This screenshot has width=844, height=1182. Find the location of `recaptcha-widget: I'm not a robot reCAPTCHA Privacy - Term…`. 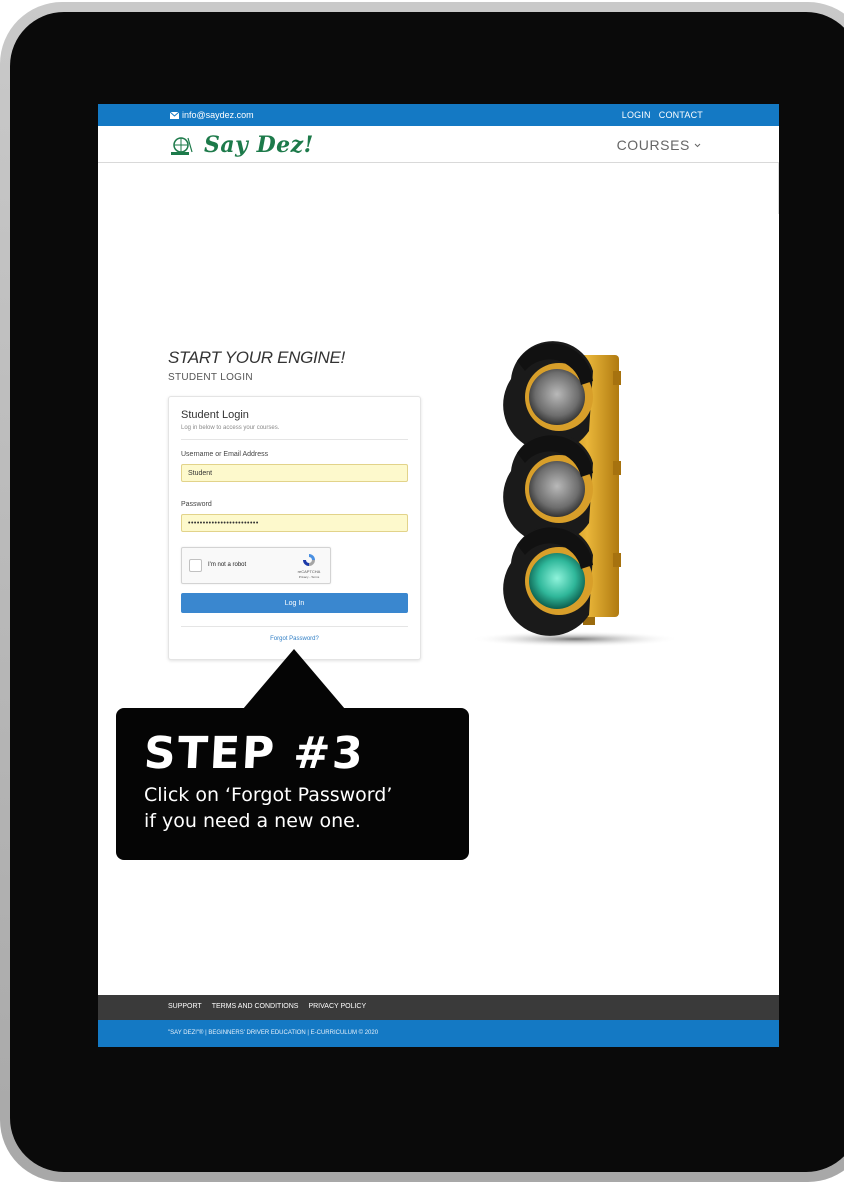

recaptcha-widget: I'm not a robot reCAPTCHA Privacy - Term… is located at coordinates (256, 565).